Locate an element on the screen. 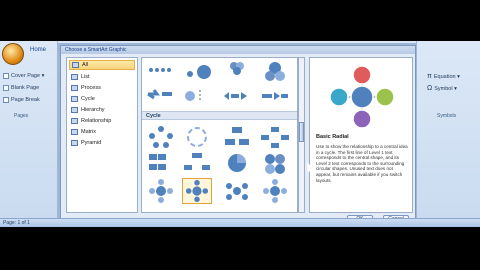 The image size is (480, 270). category-list-item: List is located at coordinates (102, 77).